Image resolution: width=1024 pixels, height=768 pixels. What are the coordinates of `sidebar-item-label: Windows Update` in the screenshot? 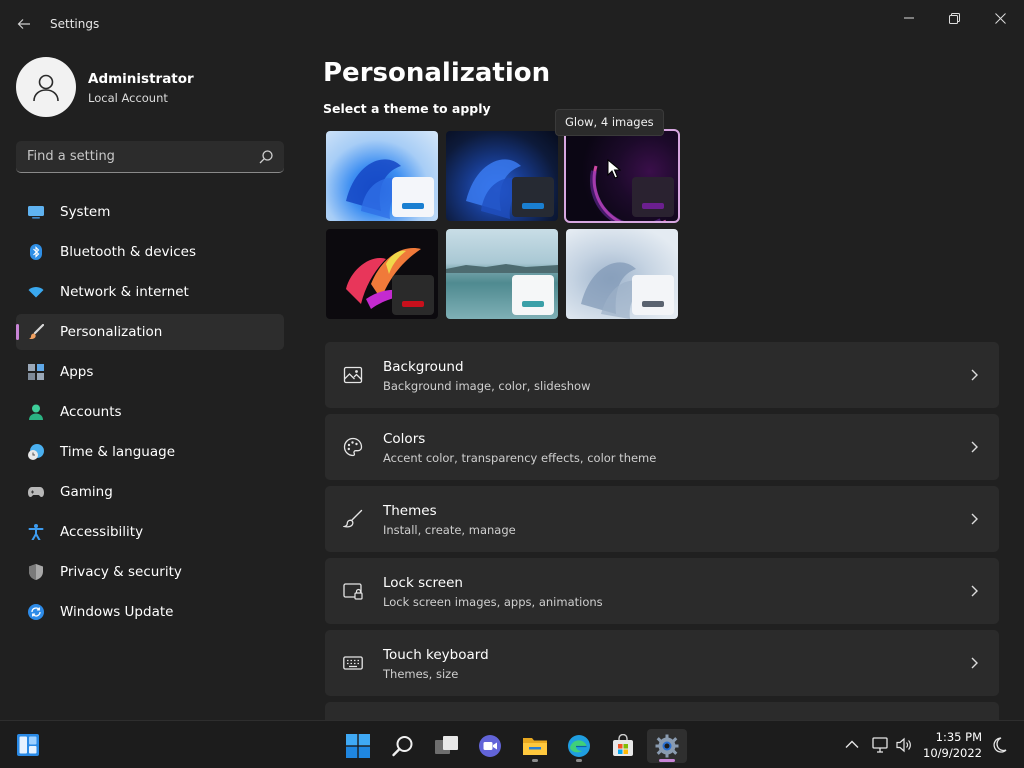 It's located at (117, 612).